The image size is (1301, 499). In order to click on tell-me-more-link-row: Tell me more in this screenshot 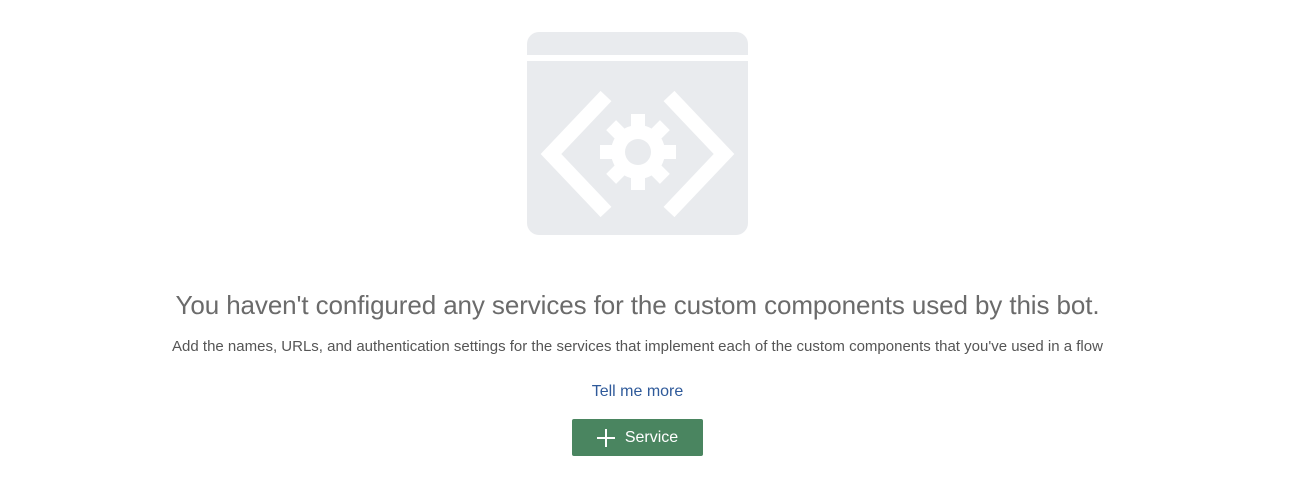, I will do `click(637, 392)`.